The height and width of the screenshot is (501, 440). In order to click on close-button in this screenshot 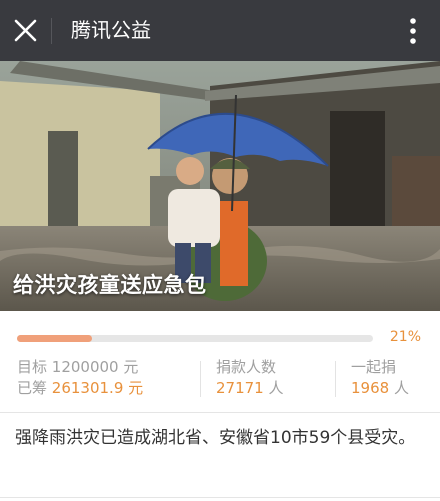, I will do `click(25, 30)`.